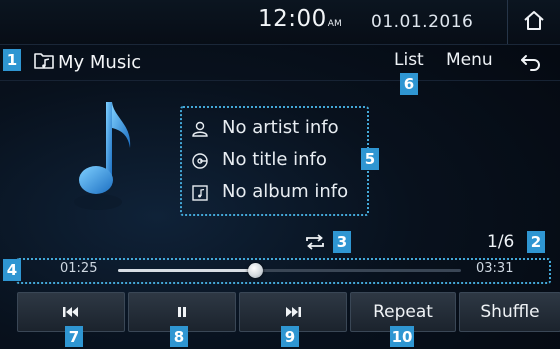 The image size is (560, 349). Describe the element at coordinates (74, 336) in the screenshot. I see `callout-marker-7: 7` at that location.